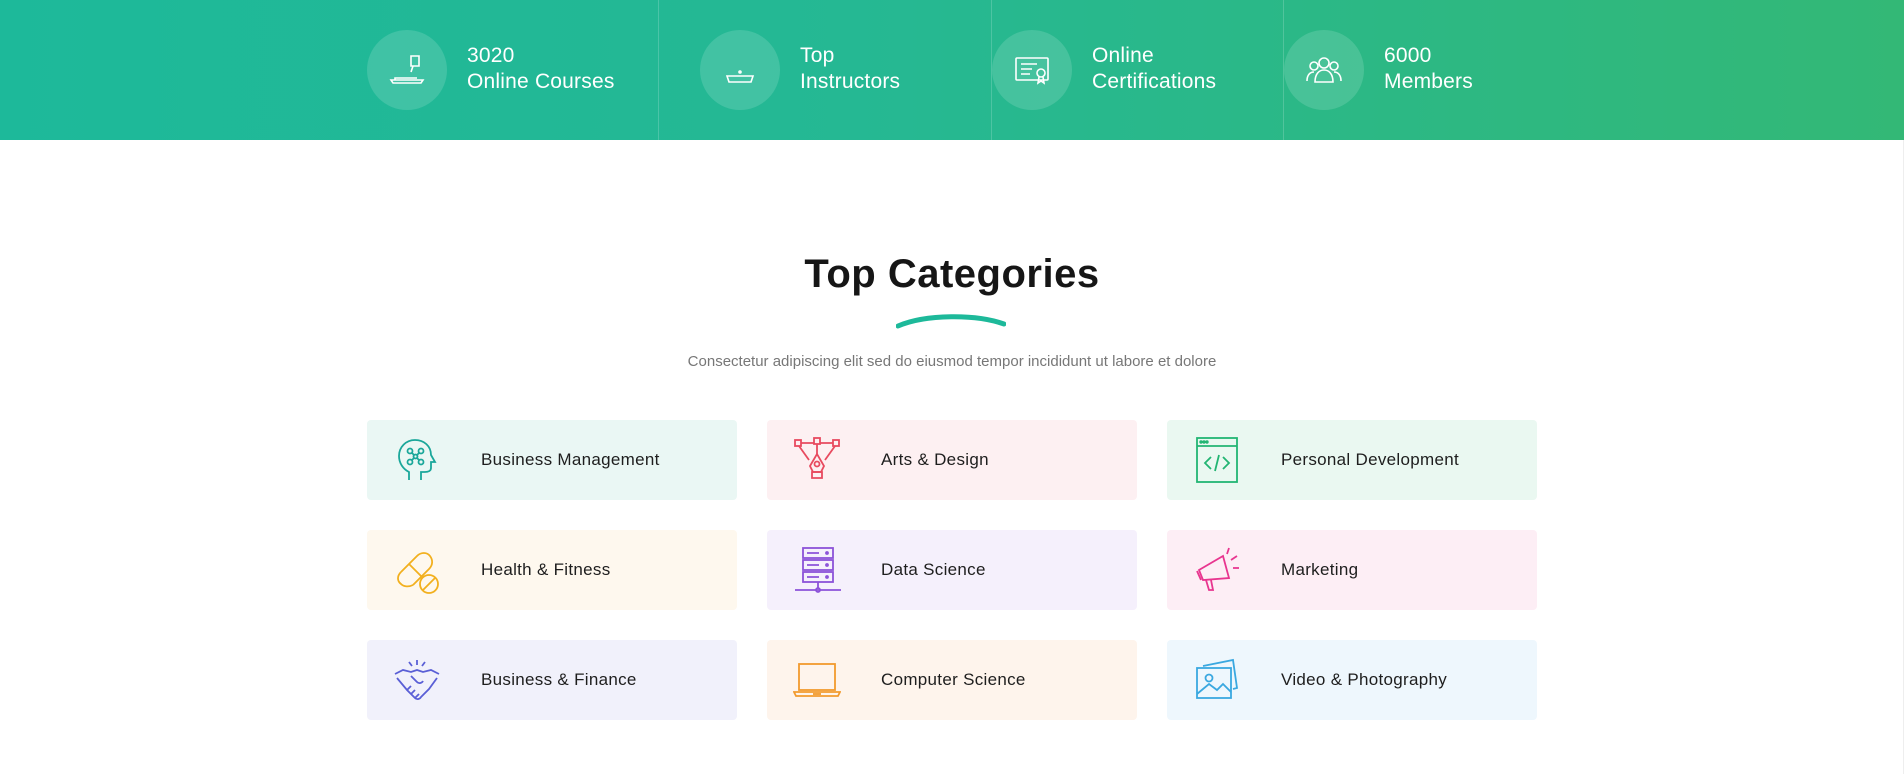 This screenshot has height=774, width=1904. I want to click on stat-label: Instructors, so click(850, 81).